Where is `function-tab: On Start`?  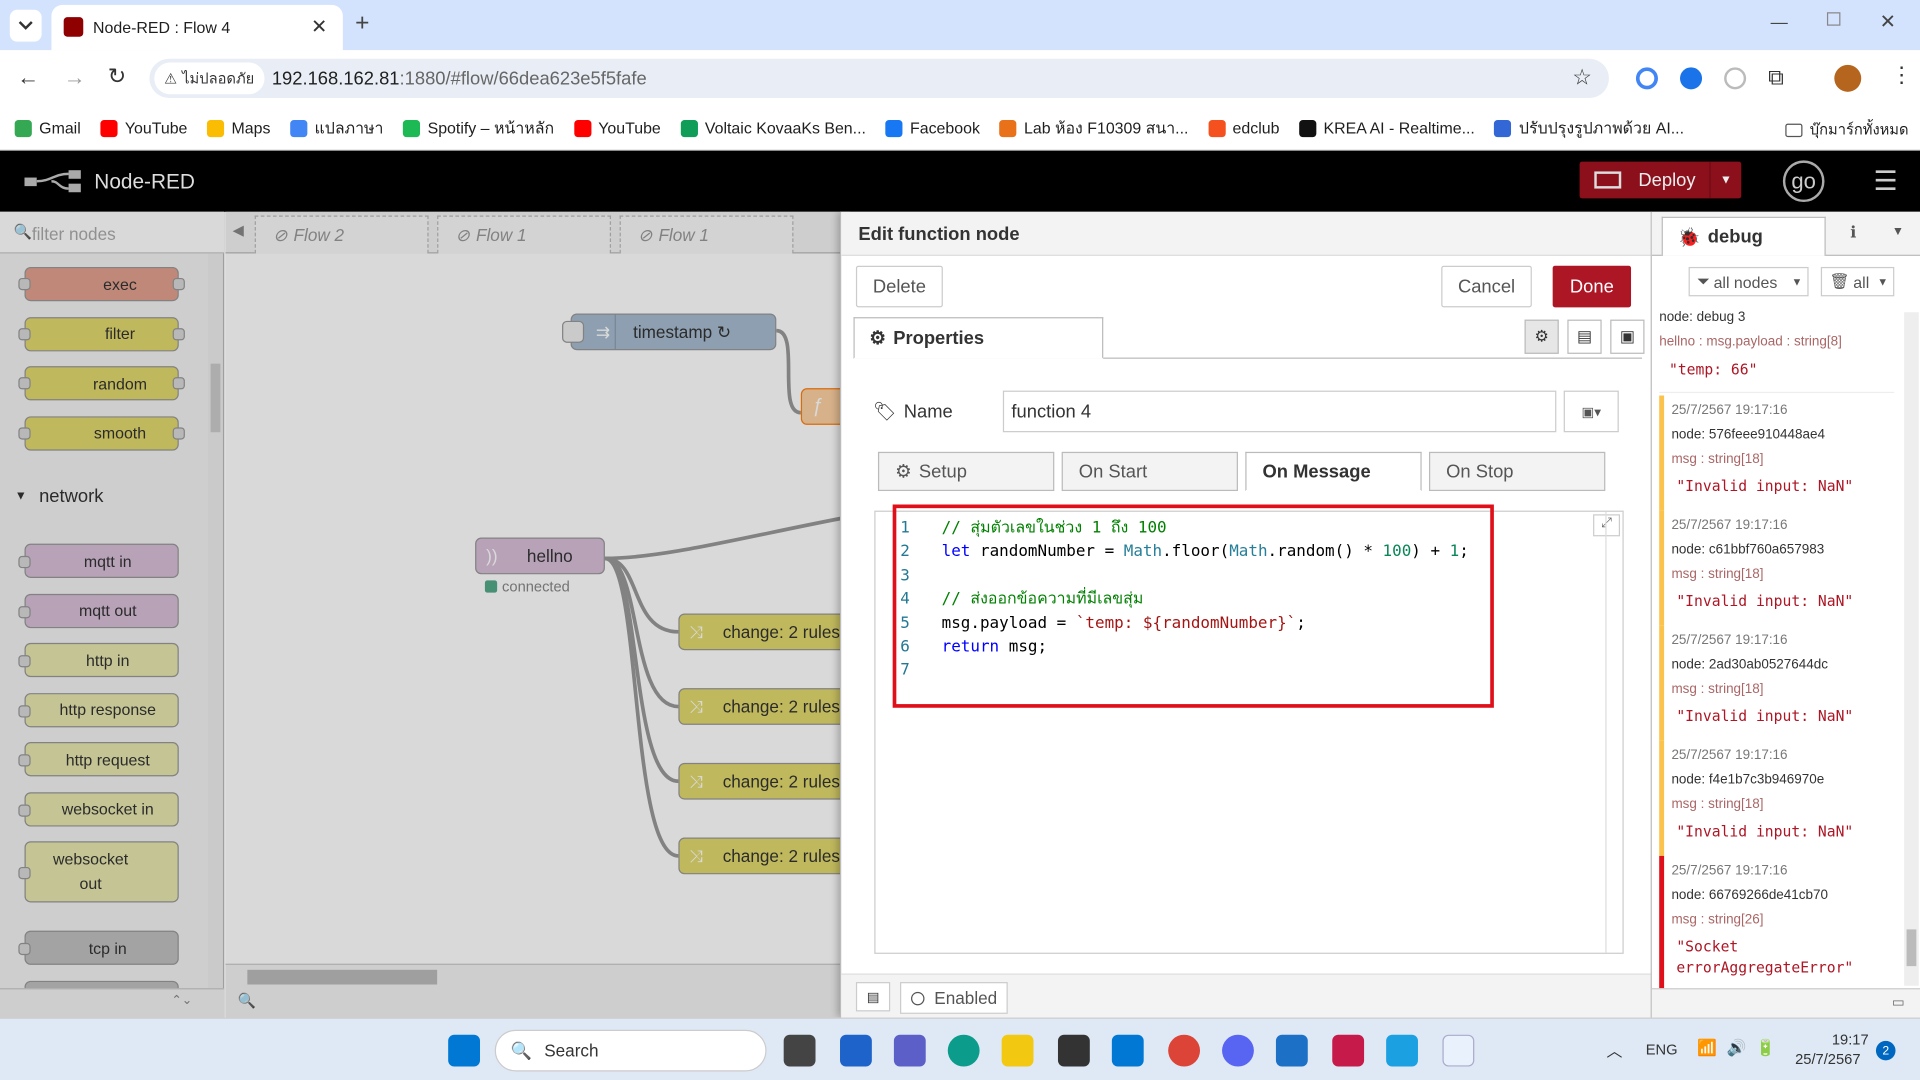
function-tab: On Start is located at coordinates (1149, 471).